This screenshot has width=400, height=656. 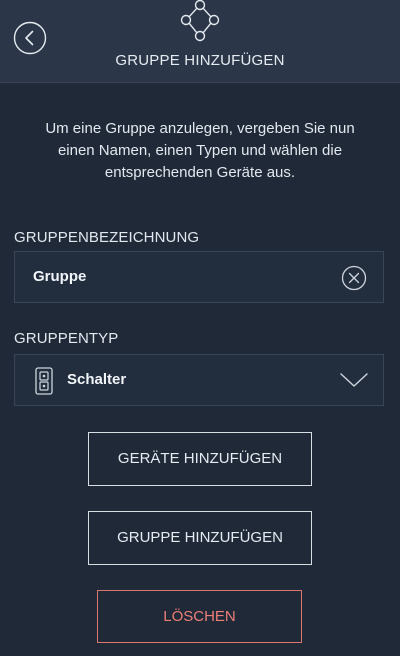 I want to click on group-type-value: Schalter, so click(x=96, y=379).